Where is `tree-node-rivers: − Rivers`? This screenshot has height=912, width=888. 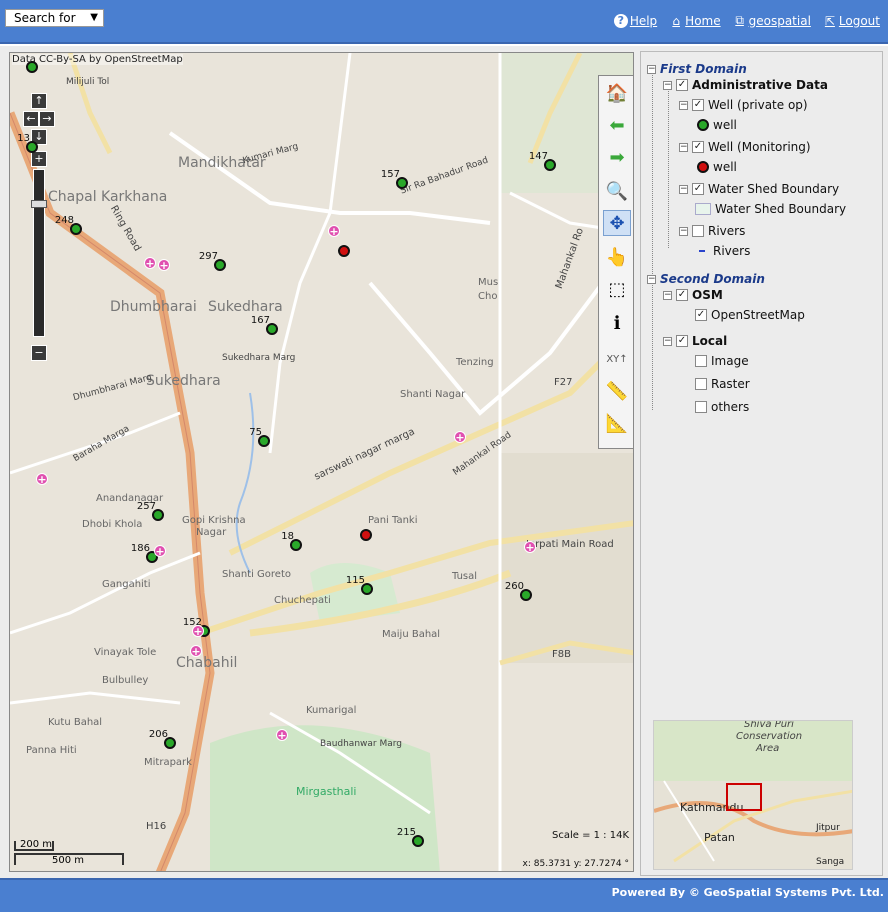
tree-node-rivers: − Rivers is located at coordinates (712, 231).